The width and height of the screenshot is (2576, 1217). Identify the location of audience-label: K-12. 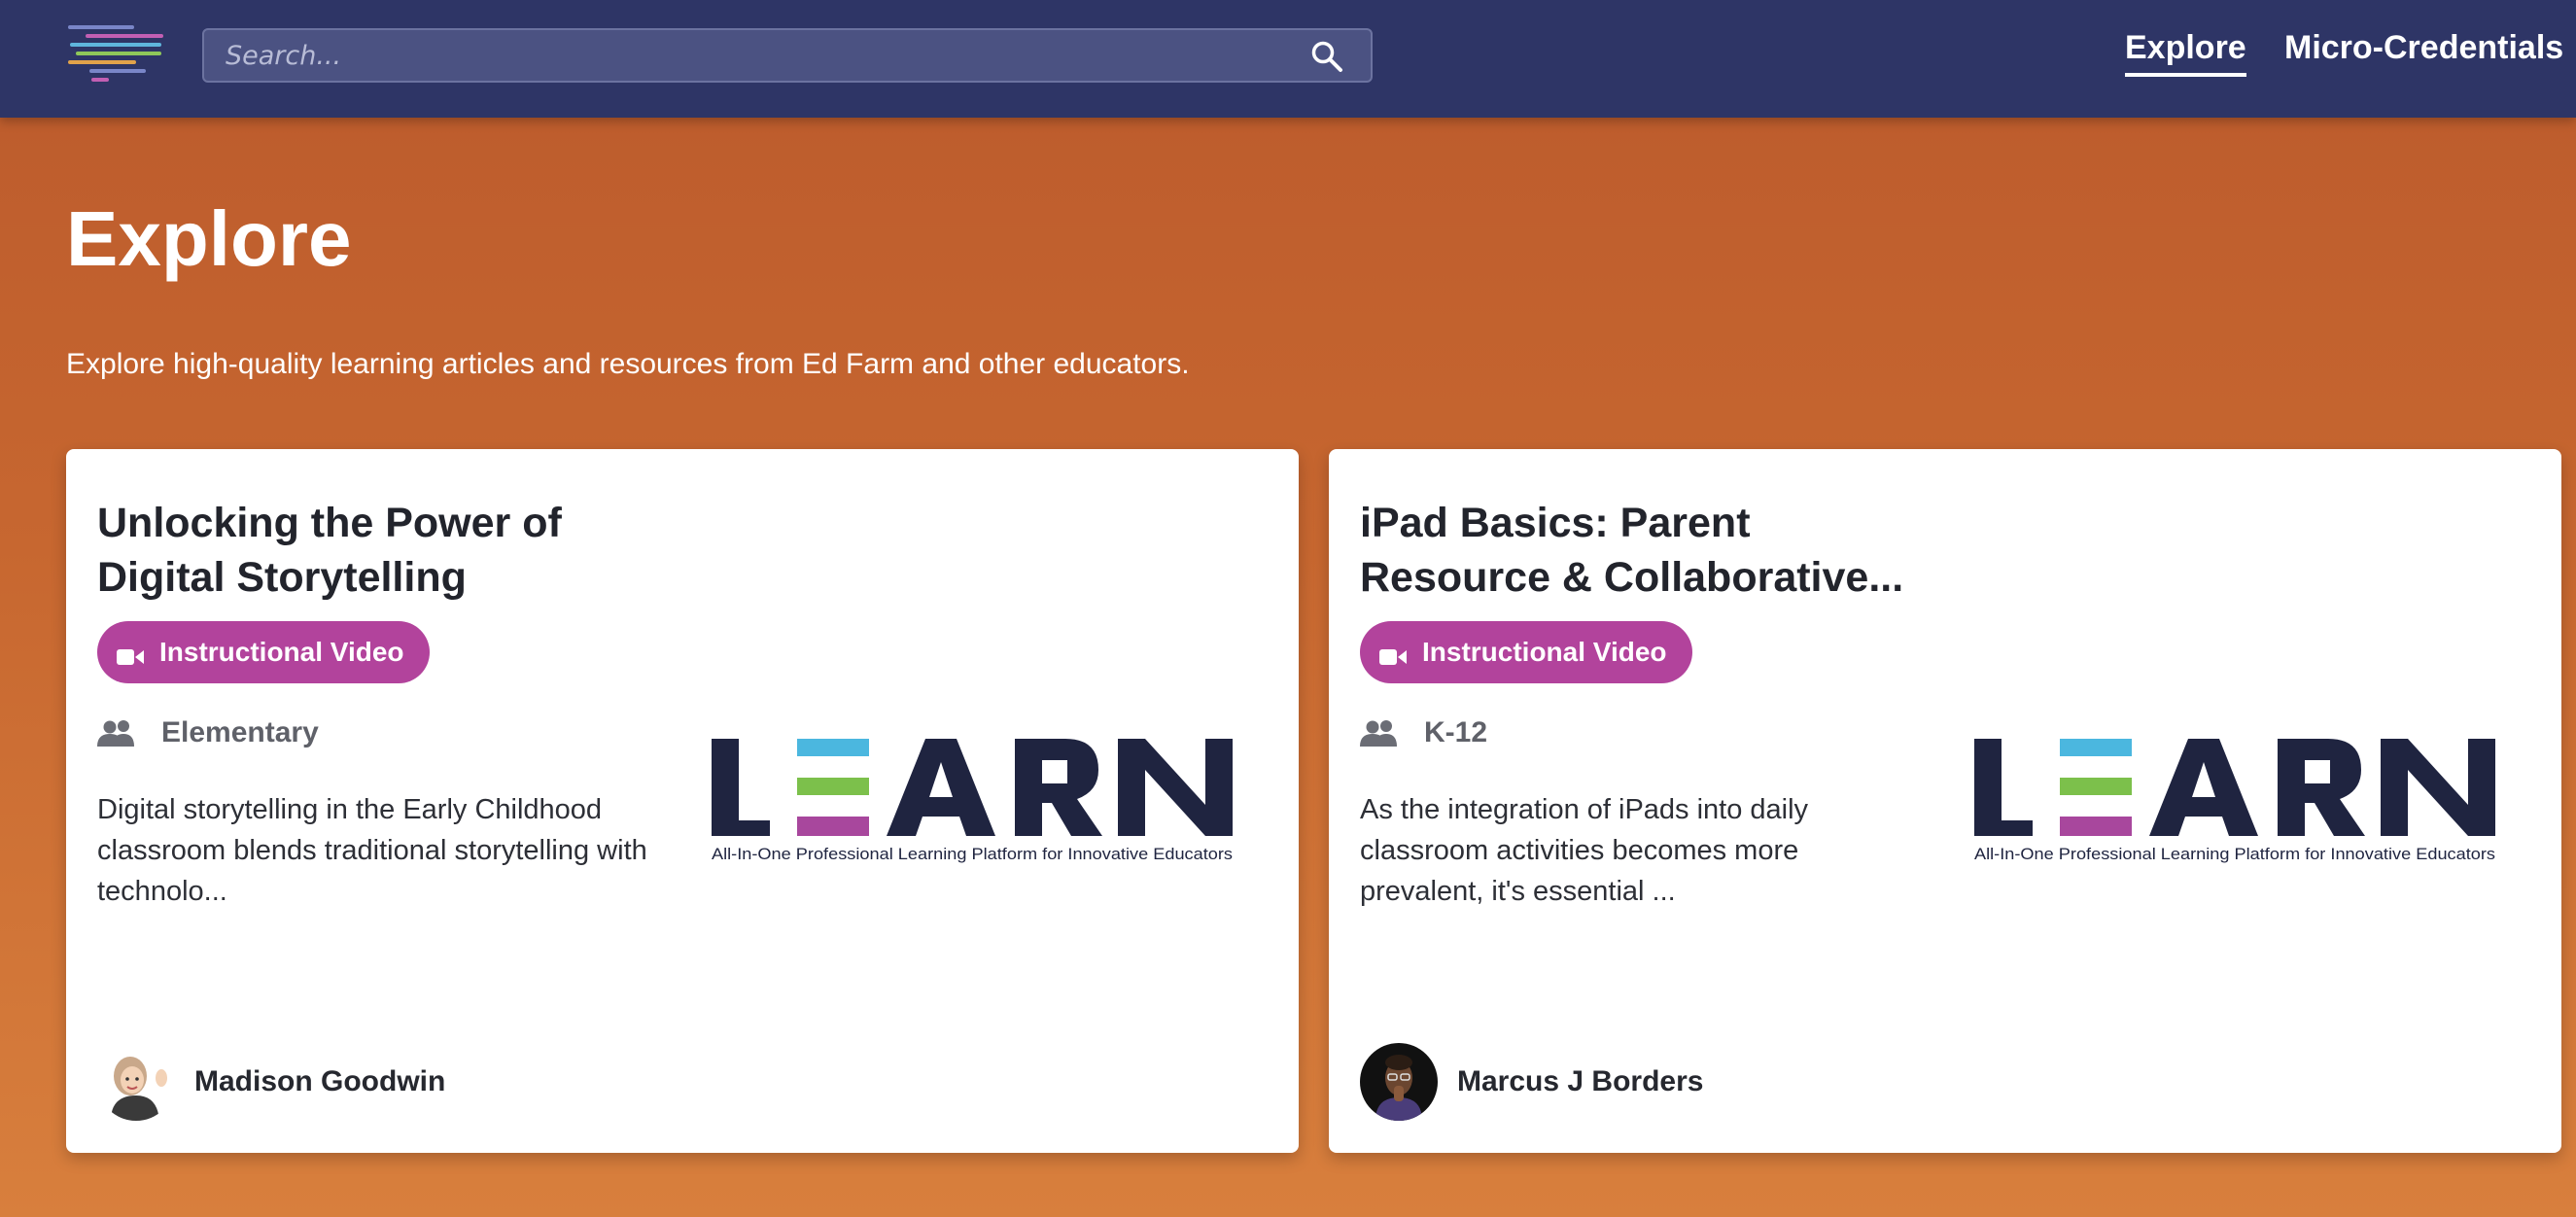
(1456, 732).